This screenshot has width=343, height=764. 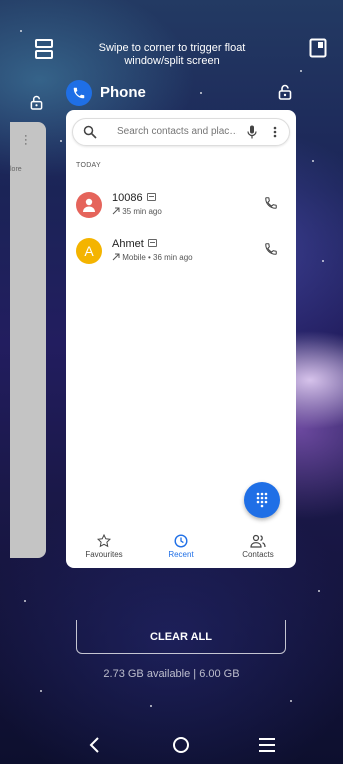 I want to click on more-icon: · · ·, so click(x=26, y=140).